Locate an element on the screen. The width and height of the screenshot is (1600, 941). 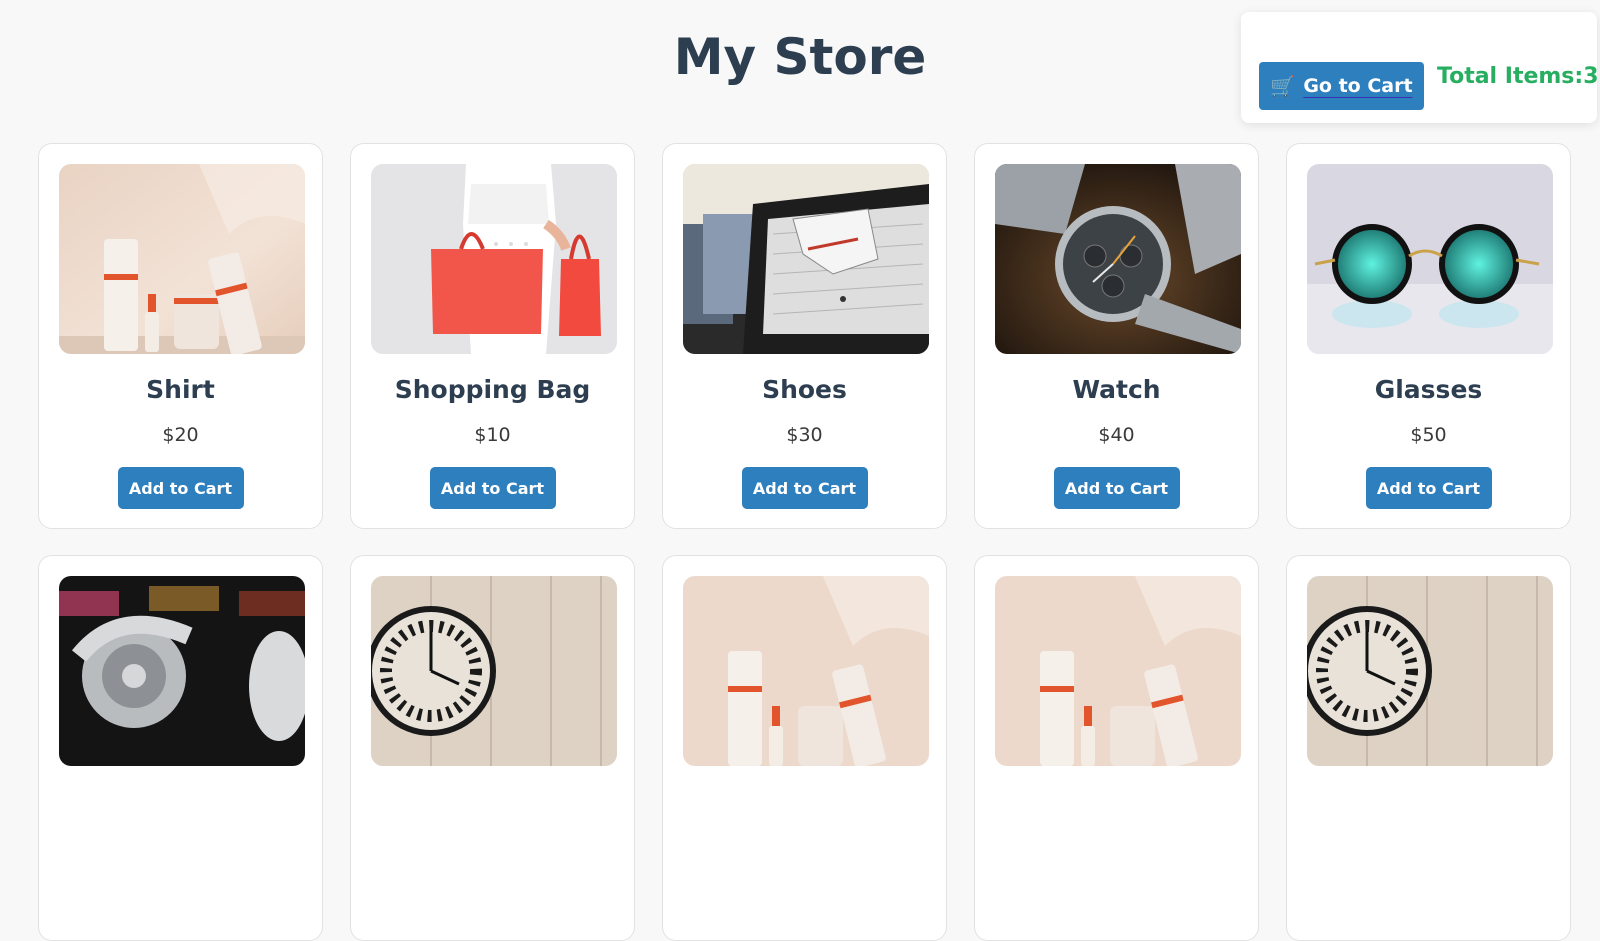
total-items: Total Items:3 is located at coordinates (1518, 76).